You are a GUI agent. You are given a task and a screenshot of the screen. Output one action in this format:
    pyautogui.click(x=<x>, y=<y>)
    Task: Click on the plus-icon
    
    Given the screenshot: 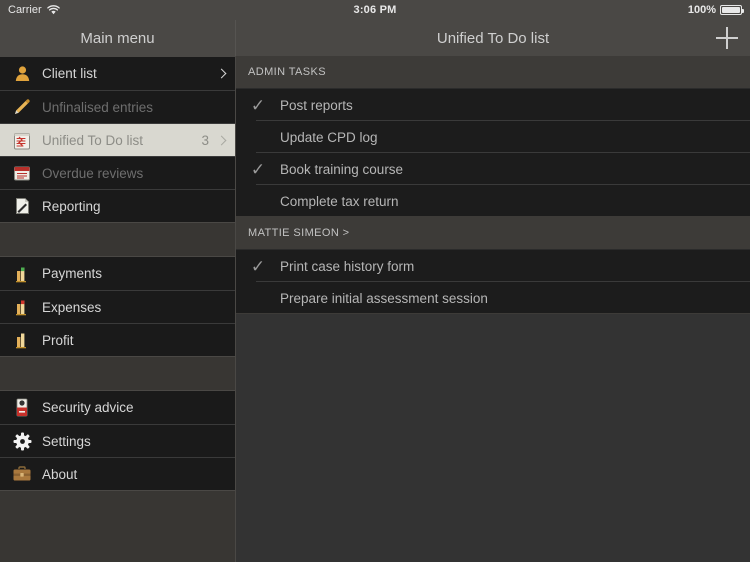 What is the action you would take?
    pyautogui.click(x=727, y=38)
    